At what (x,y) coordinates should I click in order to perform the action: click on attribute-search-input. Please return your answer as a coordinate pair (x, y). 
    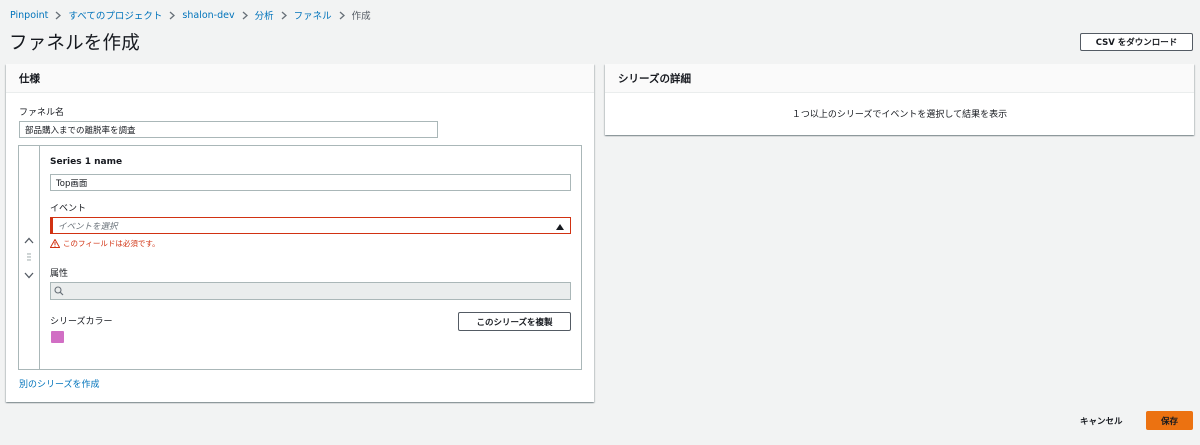
    Looking at the image, I should click on (310, 291).